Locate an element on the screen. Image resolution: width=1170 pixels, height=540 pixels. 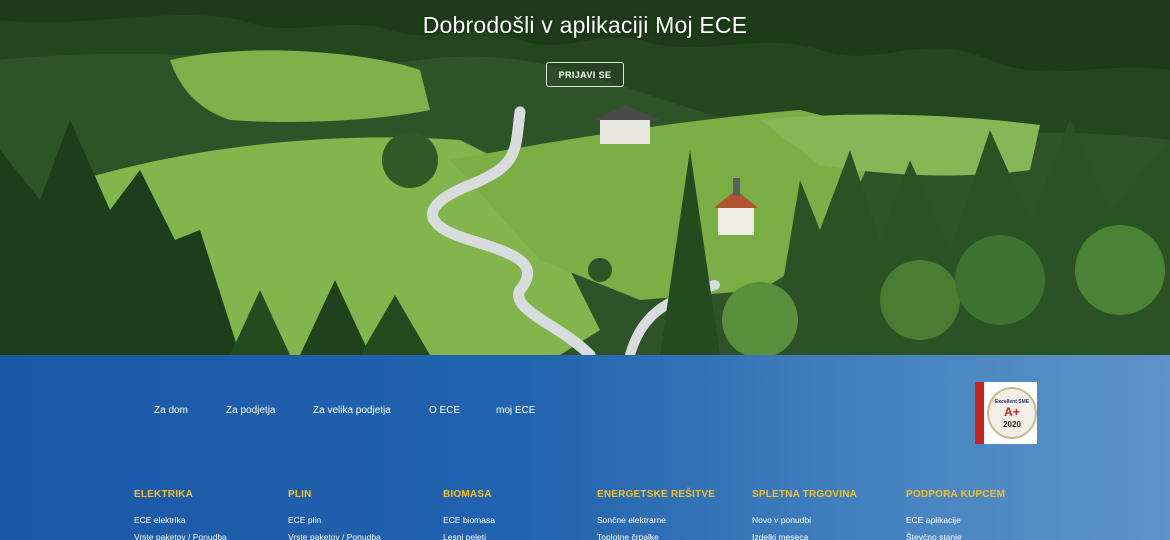
footer-column-plin: PLIN ECE plin Vrste paketov / Ponudba is located at coordinates (334, 514).